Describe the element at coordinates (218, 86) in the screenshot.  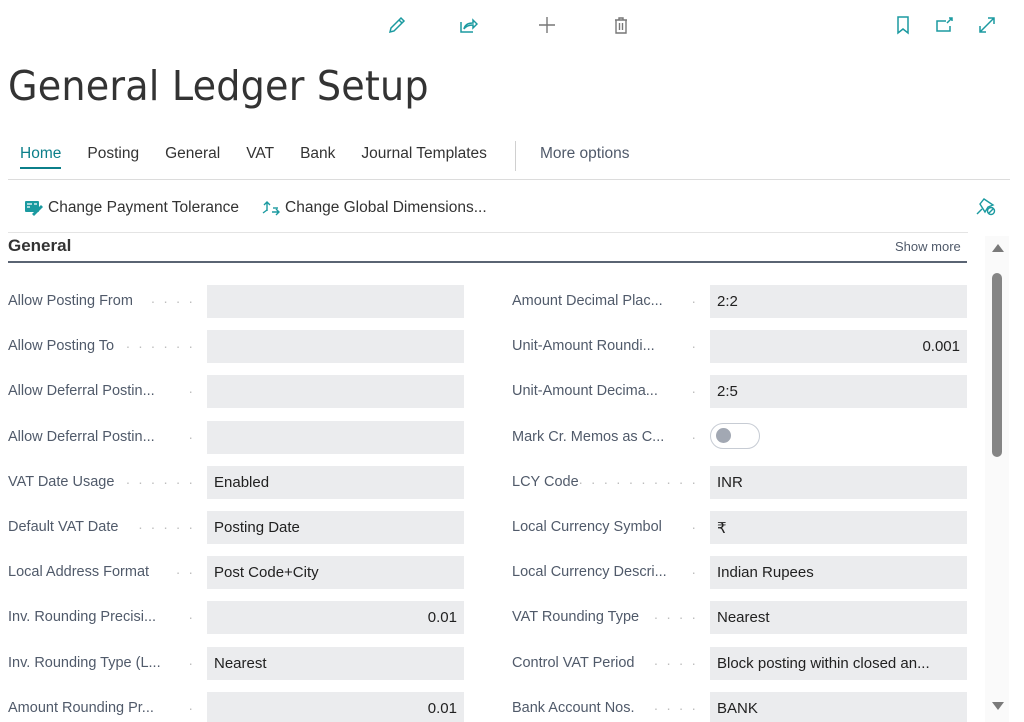
I see `page-title: General Ledger Setup` at that location.